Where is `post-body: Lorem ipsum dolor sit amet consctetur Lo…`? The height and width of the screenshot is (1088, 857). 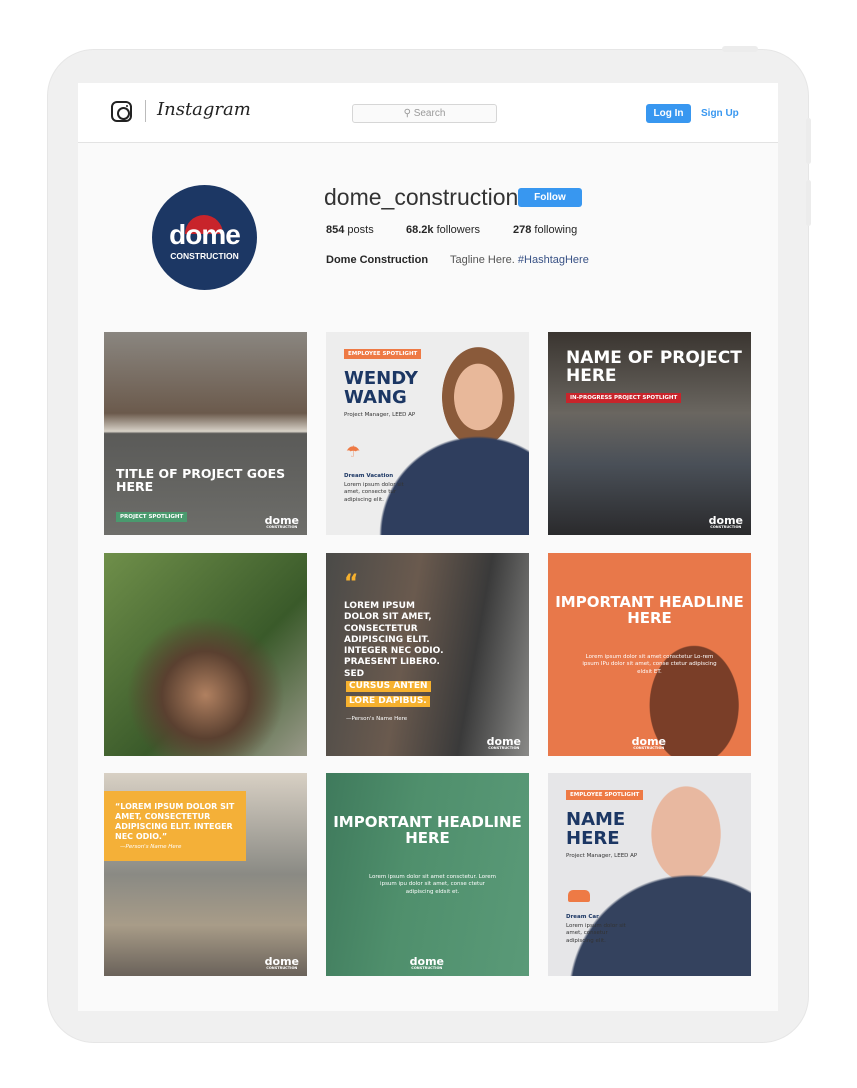
post-body: Lorem ipsum dolor sit amet consctetur Lo… is located at coordinates (649, 664).